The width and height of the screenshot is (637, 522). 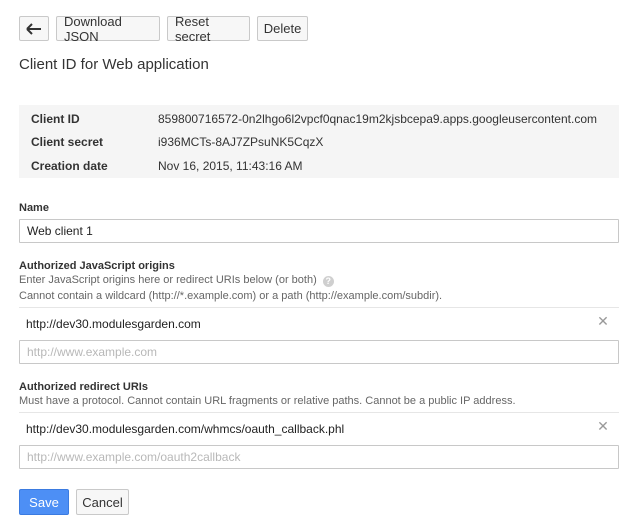 What do you see at coordinates (208, 29) in the screenshot?
I see `reset-secret-button: Reset secret` at bounding box center [208, 29].